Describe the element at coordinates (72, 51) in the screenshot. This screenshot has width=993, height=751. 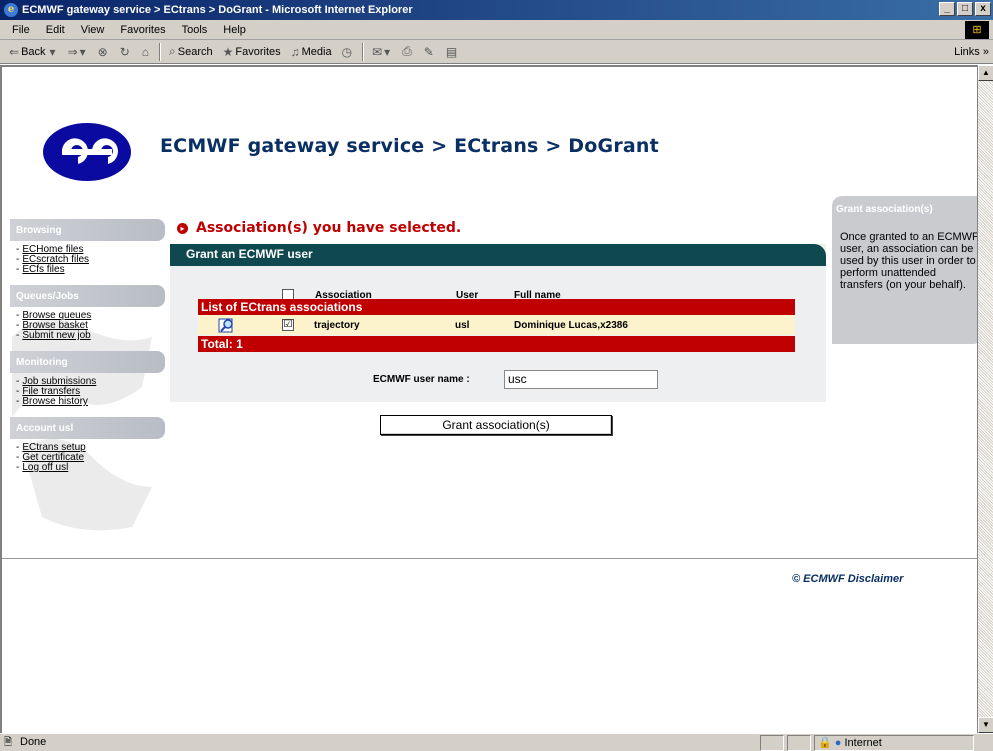
I see `forward-arrow-icon: ⇒` at that location.